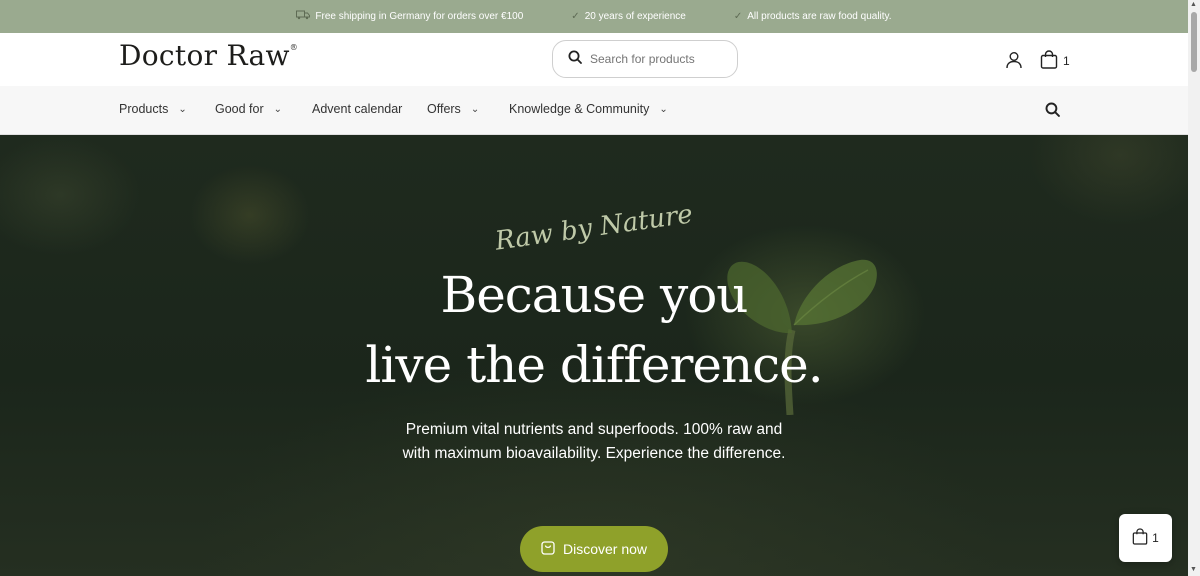 Image resolution: width=1200 pixels, height=576 pixels. I want to click on nav-item-good-for: Good for ⌄, so click(248, 109).